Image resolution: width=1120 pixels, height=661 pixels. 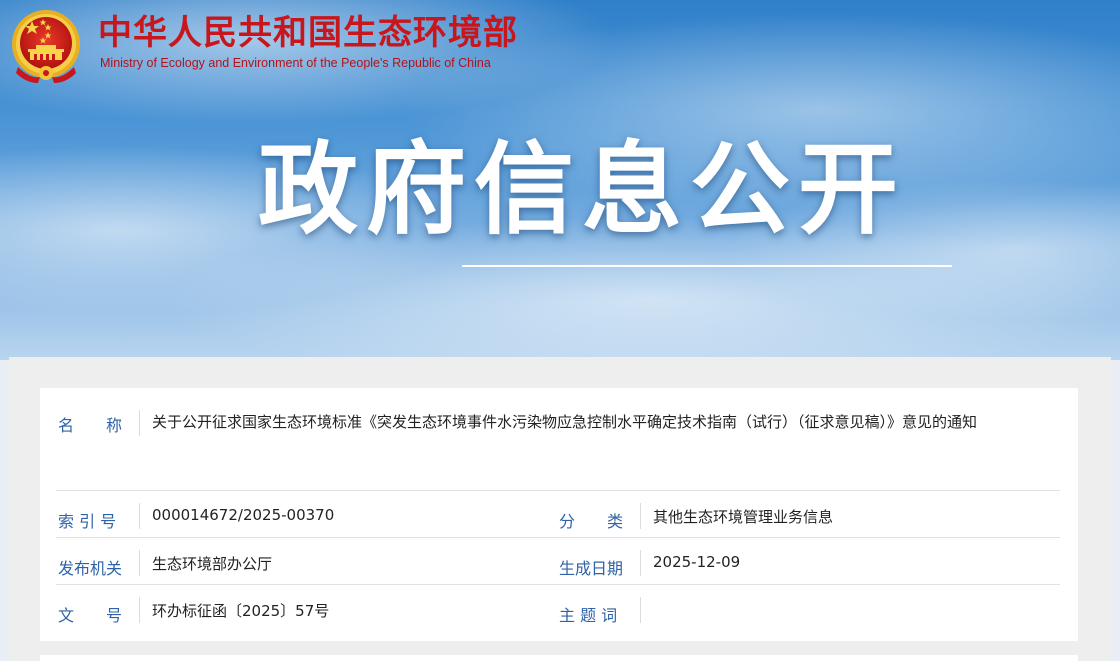 What do you see at coordinates (743, 517) in the screenshot?
I see `category-value: 其他生态环境管理业务信息` at bounding box center [743, 517].